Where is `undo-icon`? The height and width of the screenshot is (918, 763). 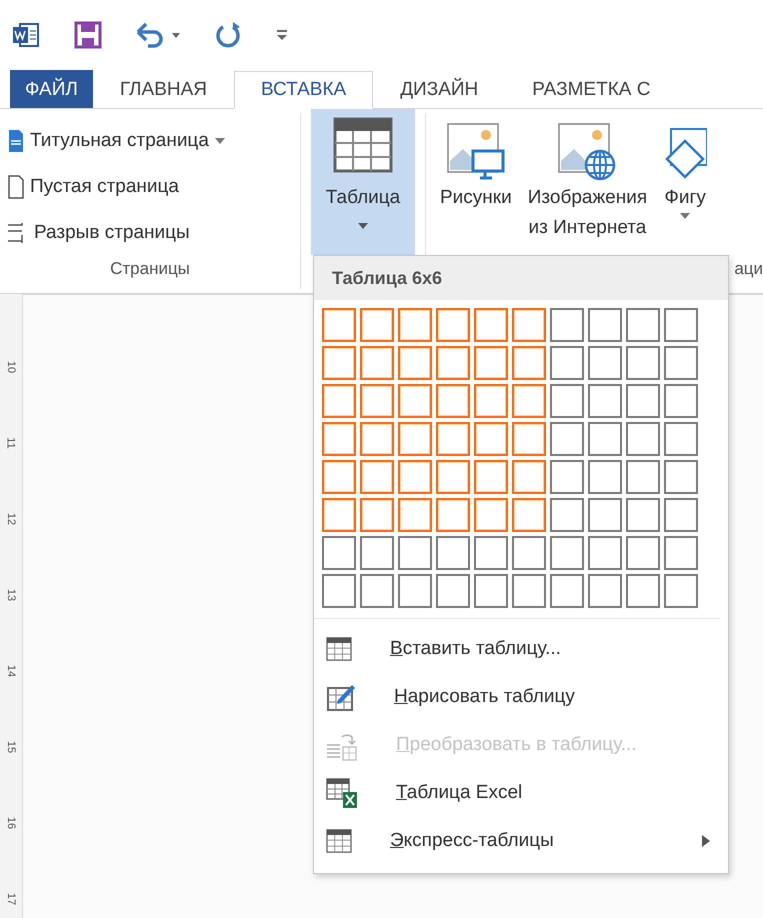
undo-icon is located at coordinates (158, 35).